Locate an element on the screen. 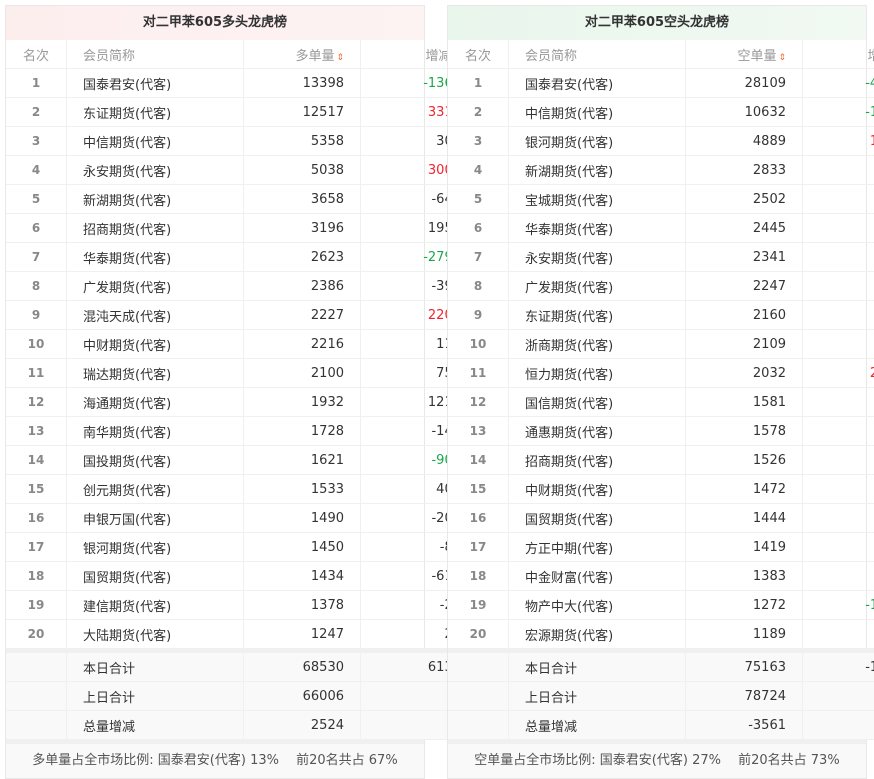 Image resolution: width=874 pixels, height=779 pixels. change-cell: 1460 is located at coordinates (838, 141).